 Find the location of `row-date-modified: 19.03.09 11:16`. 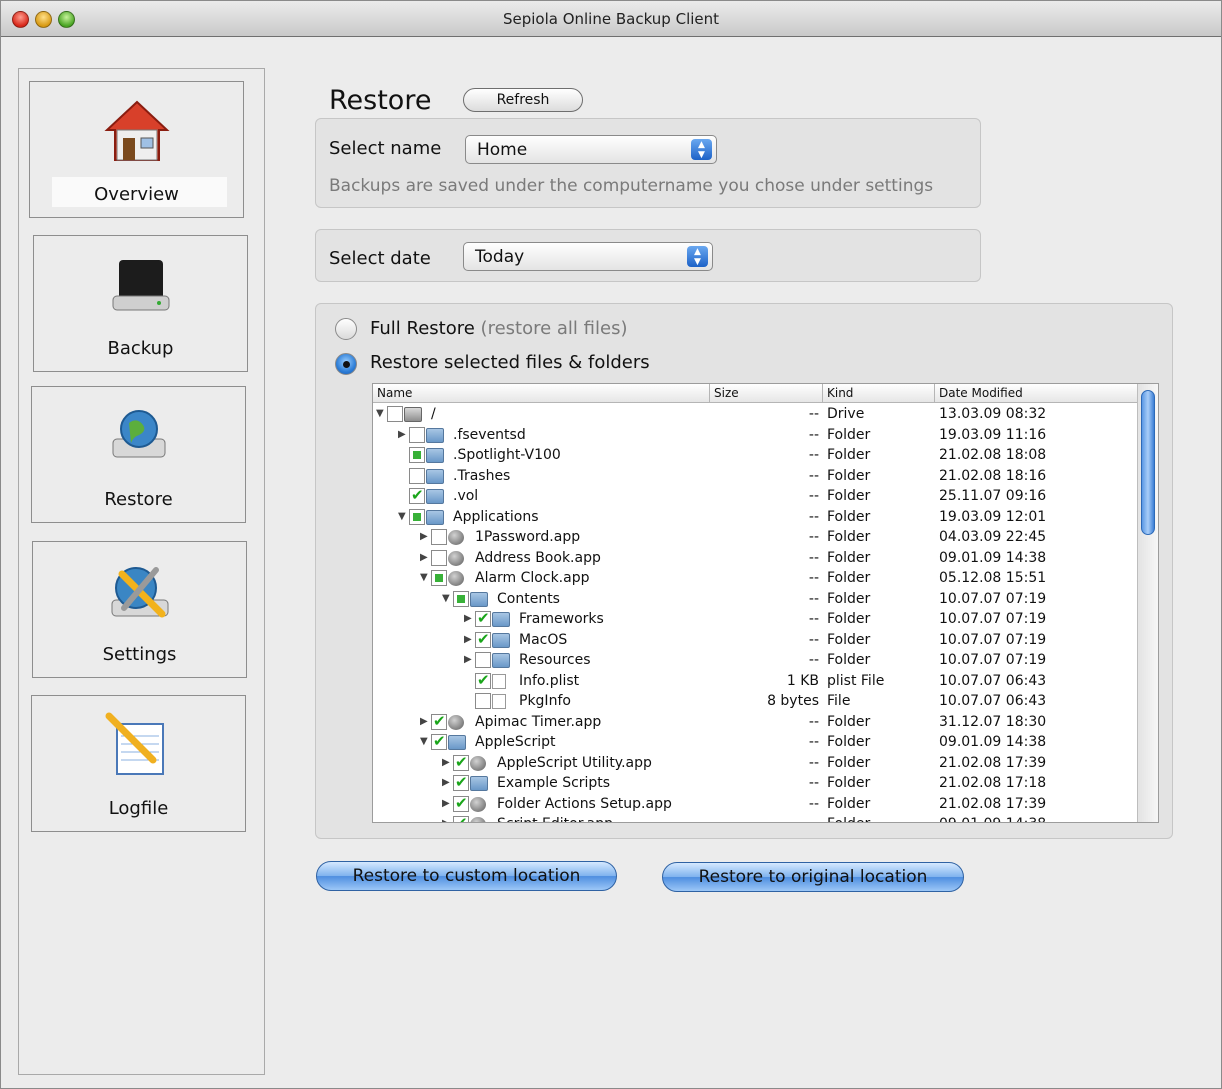

row-date-modified: 19.03.09 11:16 is located at coordinates (993, 434).